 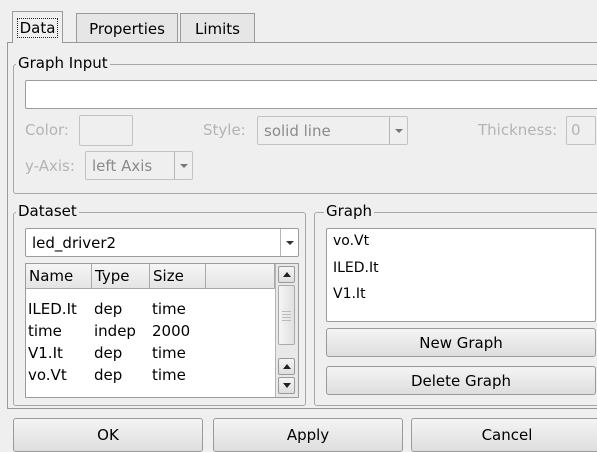 I want to click on scroll-down-button, so click(x=286, y=385).